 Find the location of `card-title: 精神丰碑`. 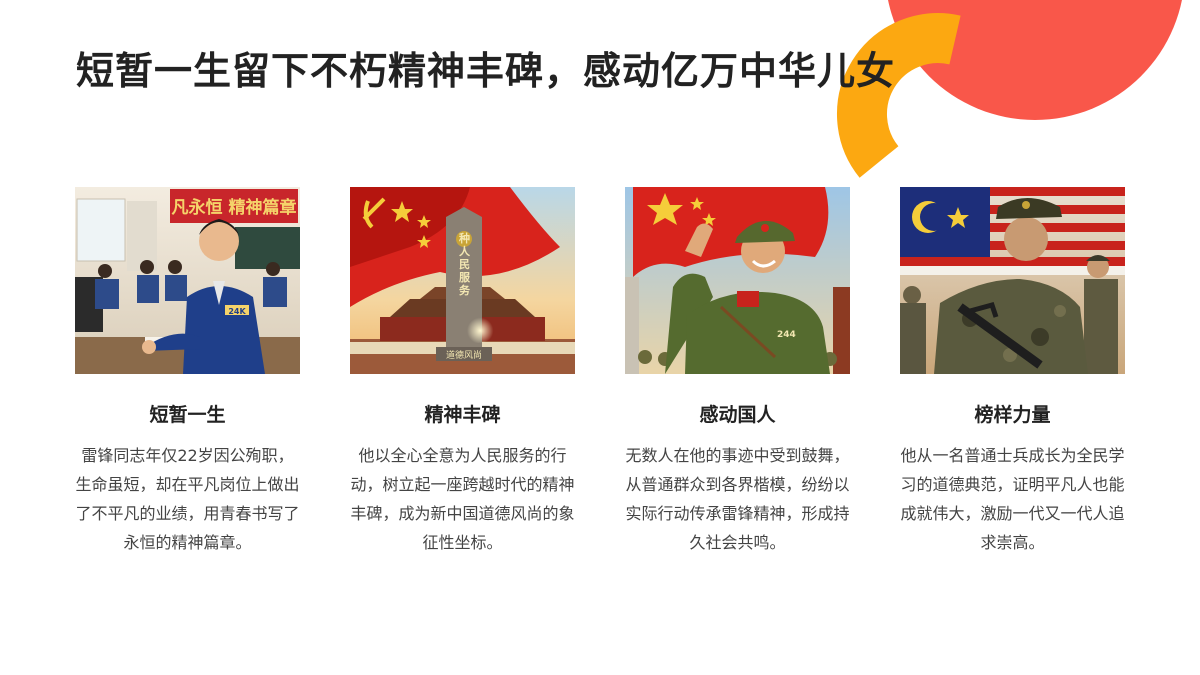

card-title: 精神丰碑 is located at coordinates (462, 415).